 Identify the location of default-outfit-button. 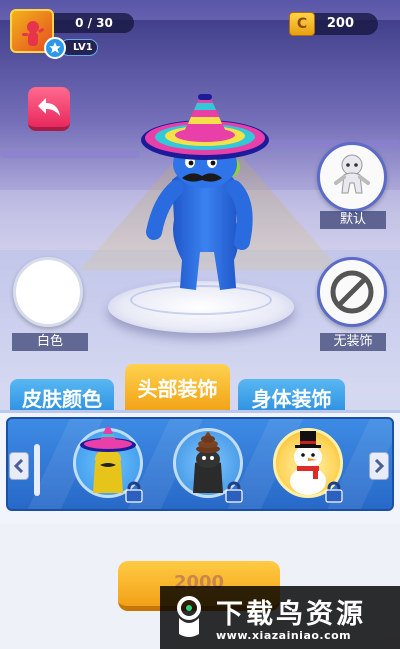
(352, 177).